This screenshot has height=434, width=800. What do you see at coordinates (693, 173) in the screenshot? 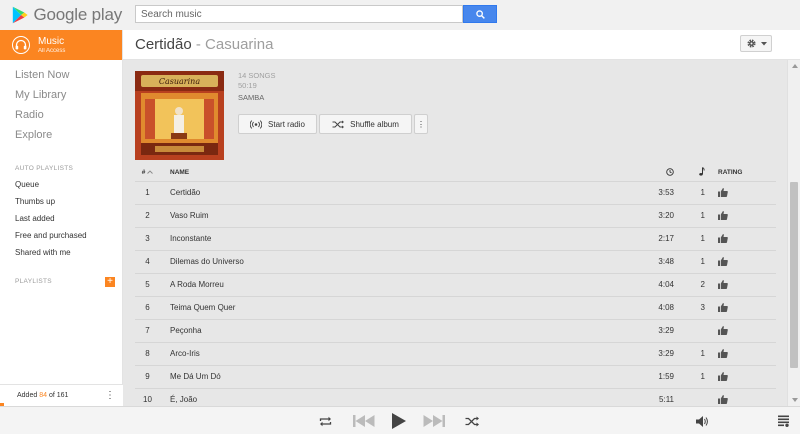
I see `plays-column-header` at bounding box center [693, 173].